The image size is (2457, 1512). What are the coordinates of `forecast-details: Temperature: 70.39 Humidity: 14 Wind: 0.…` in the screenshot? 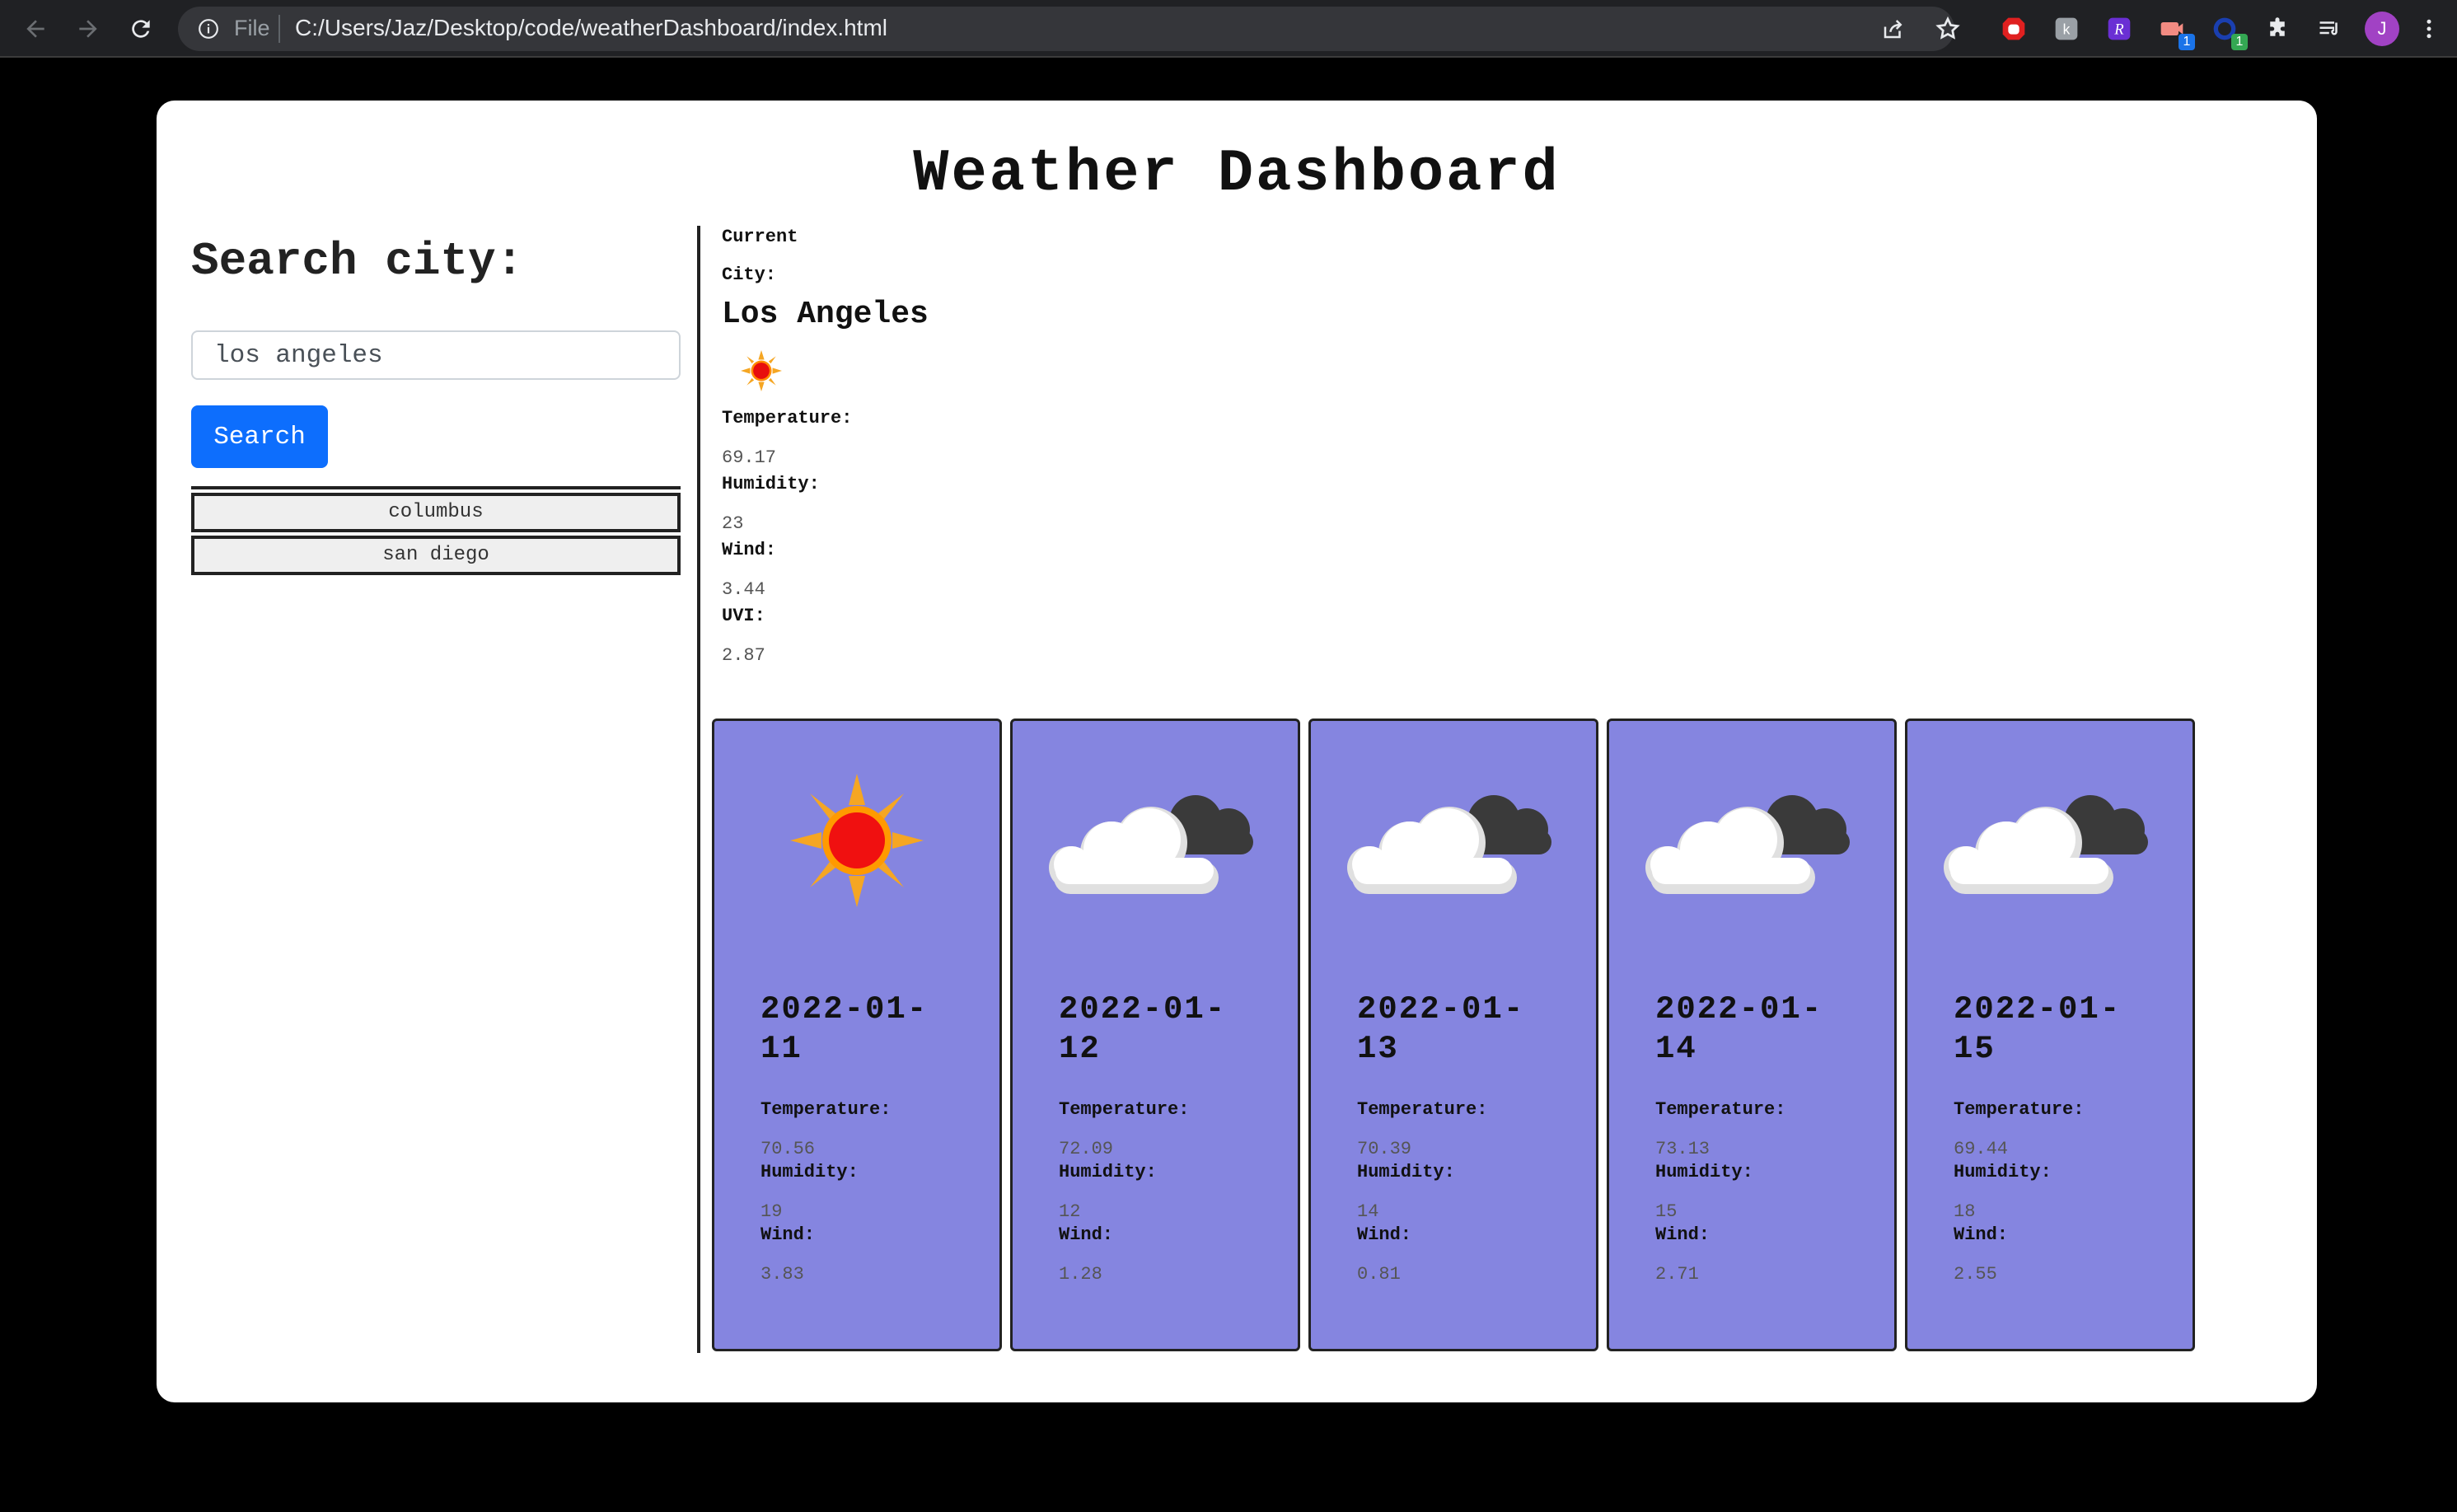 It's located at (1472, 1192).